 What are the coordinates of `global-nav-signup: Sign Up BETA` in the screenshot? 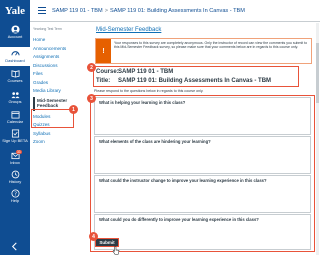 It's located at (15, 139).